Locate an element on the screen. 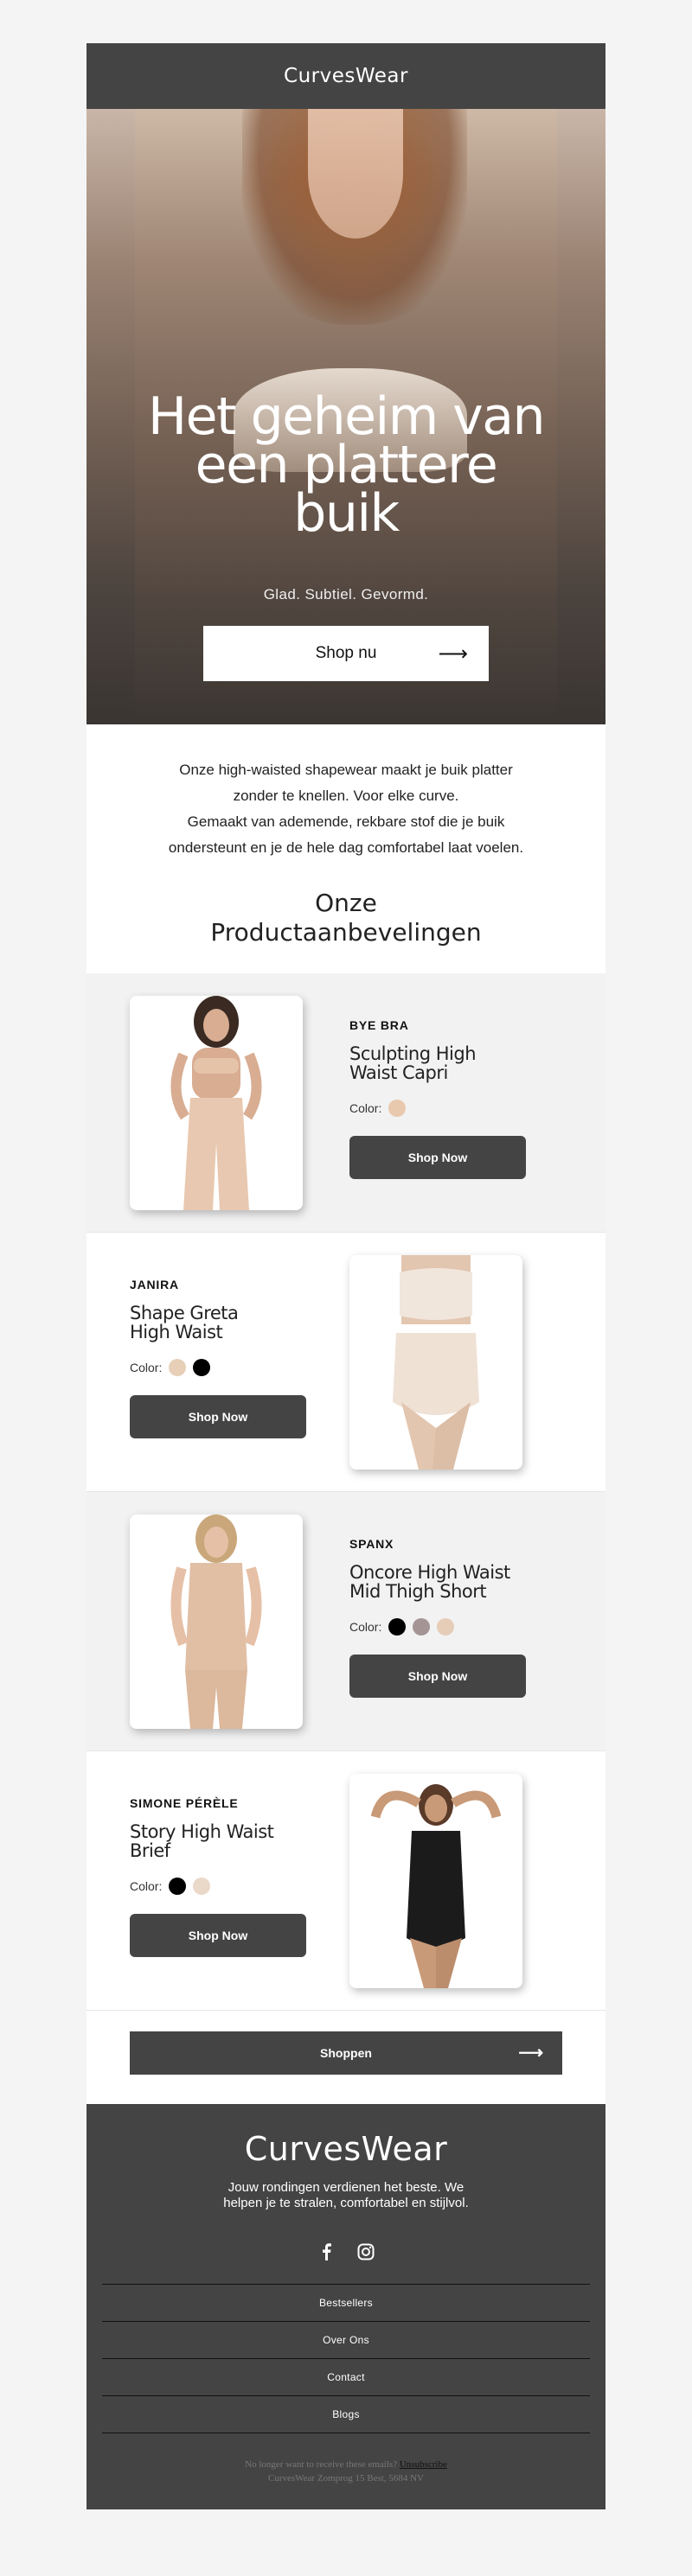 Image resolution: width=692 pixels, height=2576 pixels. email-header: CurvesWear is located at coordinates (346, 76).